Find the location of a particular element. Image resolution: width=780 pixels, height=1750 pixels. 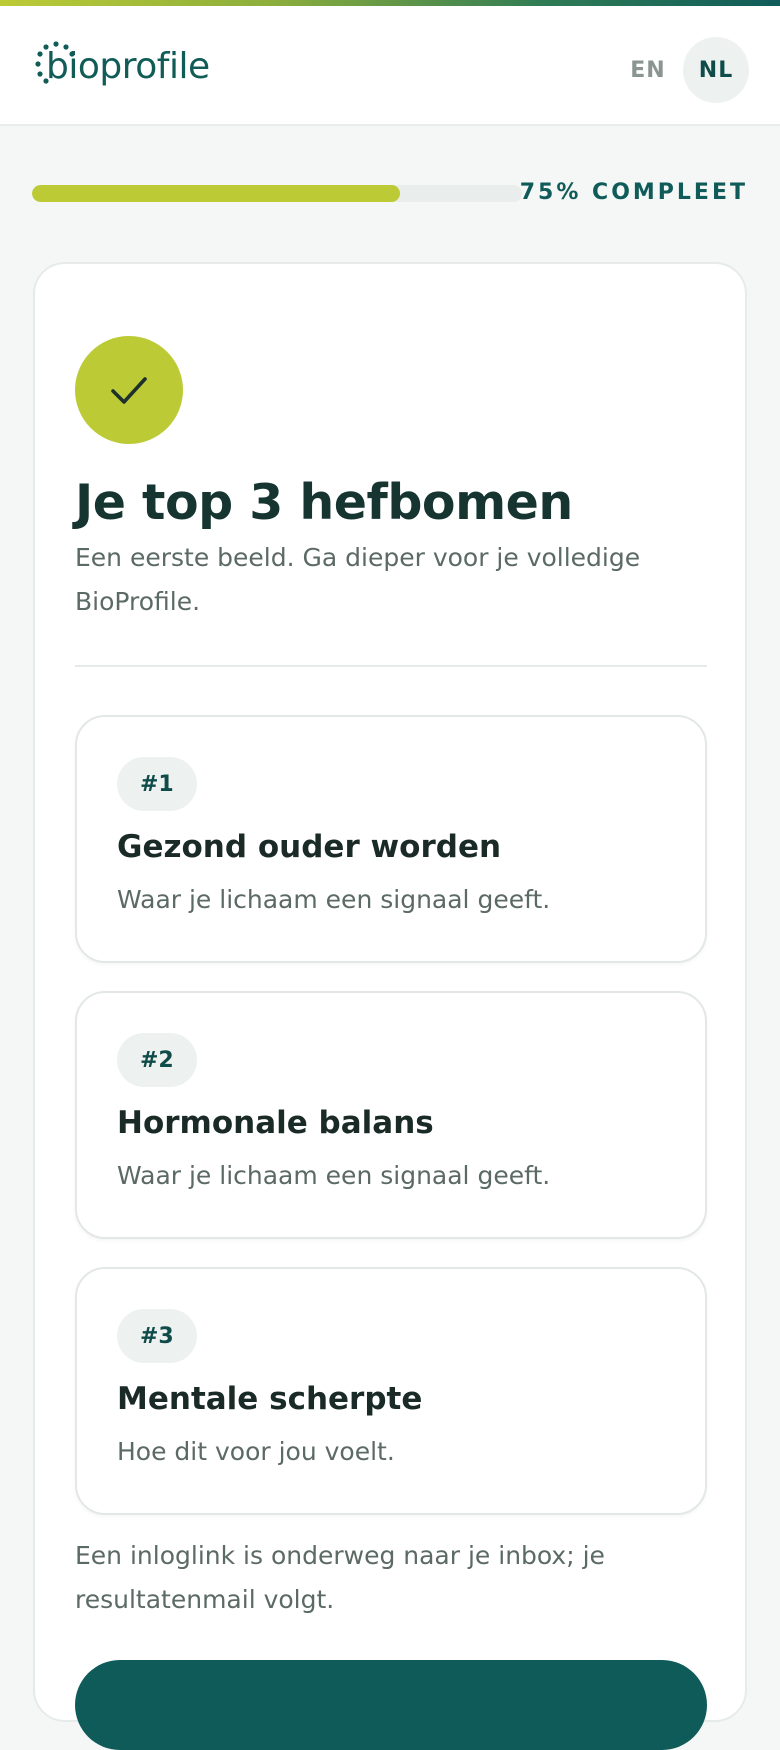

progress-bar is located at coordinates (277, 193).